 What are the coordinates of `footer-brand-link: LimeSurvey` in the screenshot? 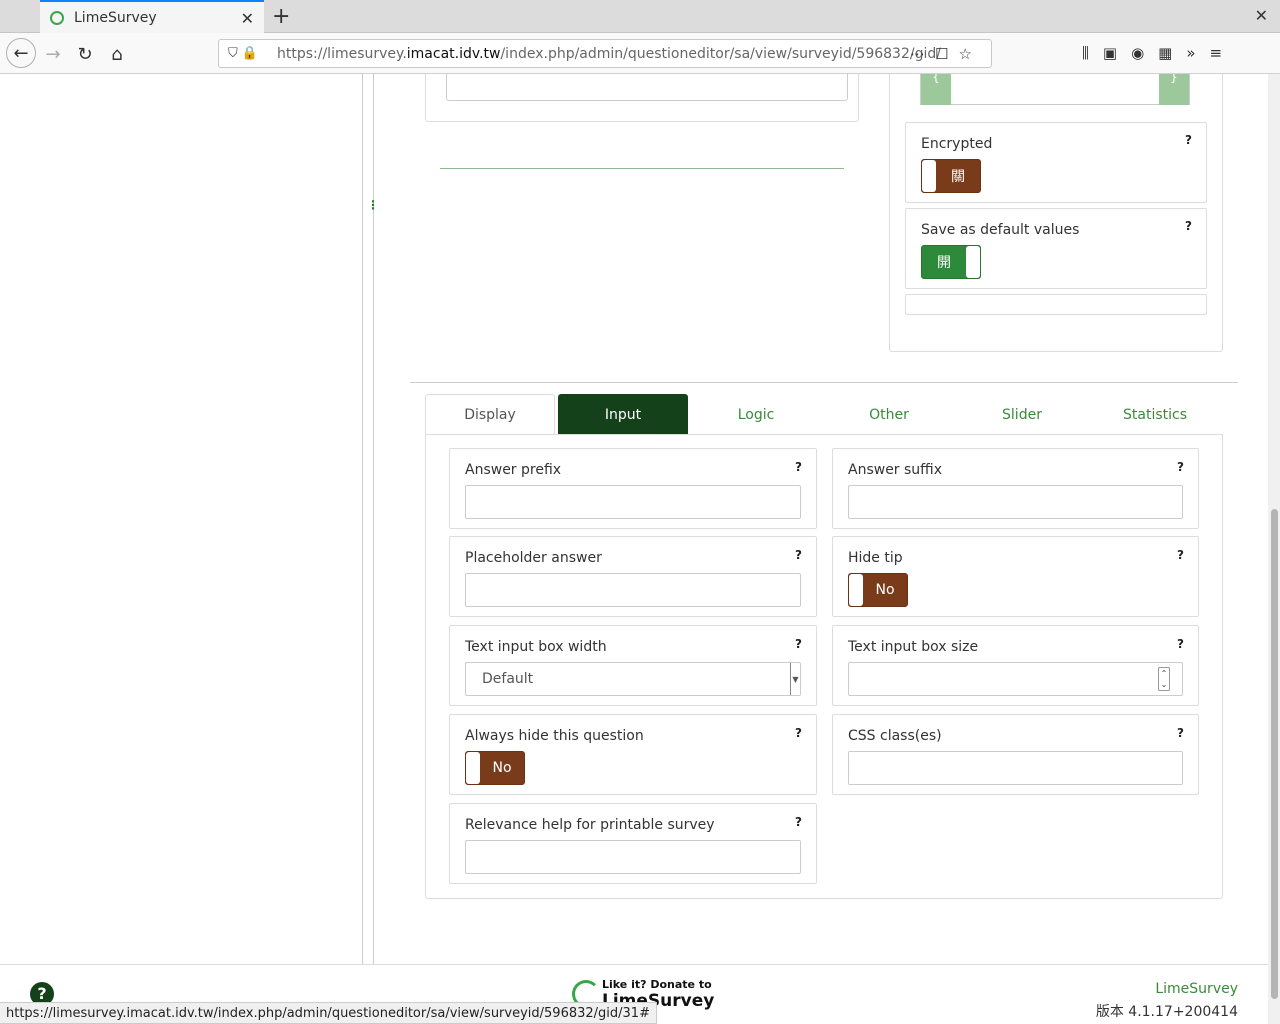 It's located at (1196, 989).